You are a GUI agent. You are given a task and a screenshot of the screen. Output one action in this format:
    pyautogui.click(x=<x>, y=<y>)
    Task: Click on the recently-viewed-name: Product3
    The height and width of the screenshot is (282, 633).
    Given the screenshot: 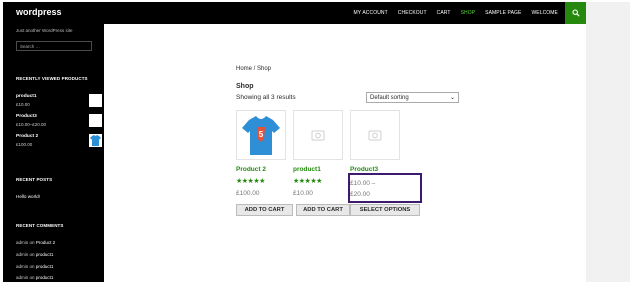 What is the action you would take?
    pyautogui.click(x=26, y=116)
    